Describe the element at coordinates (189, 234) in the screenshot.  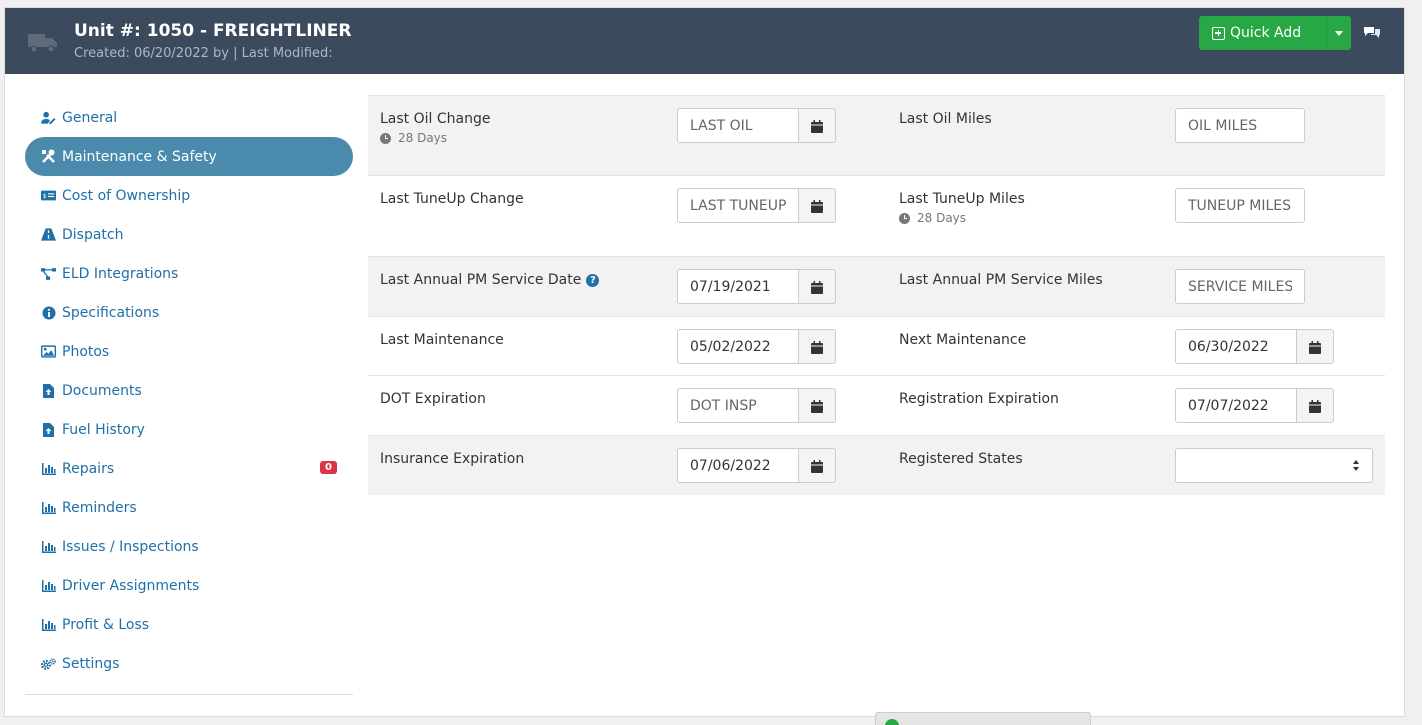
I see `sidebar-item-dispatch: Dispatch` at that location.